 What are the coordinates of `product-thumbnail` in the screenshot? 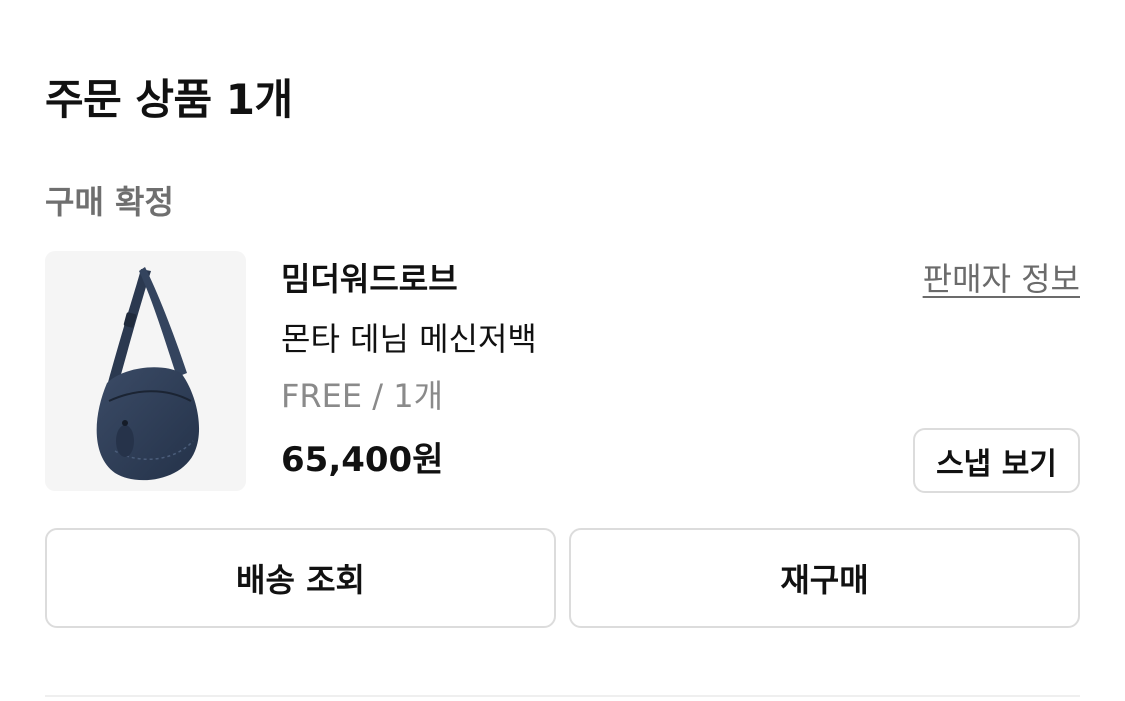 It's located at (145, 371).